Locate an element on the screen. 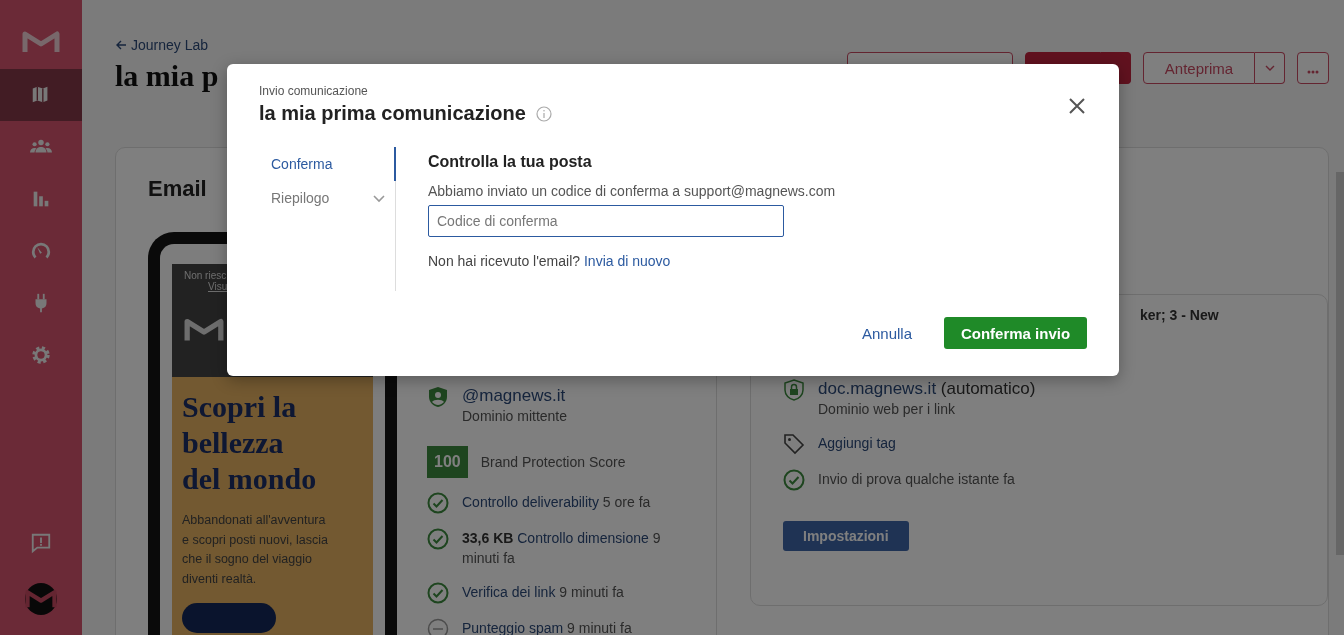  web-domain: doc.magnews.it (automatico) is located at coordinates (927, 389).